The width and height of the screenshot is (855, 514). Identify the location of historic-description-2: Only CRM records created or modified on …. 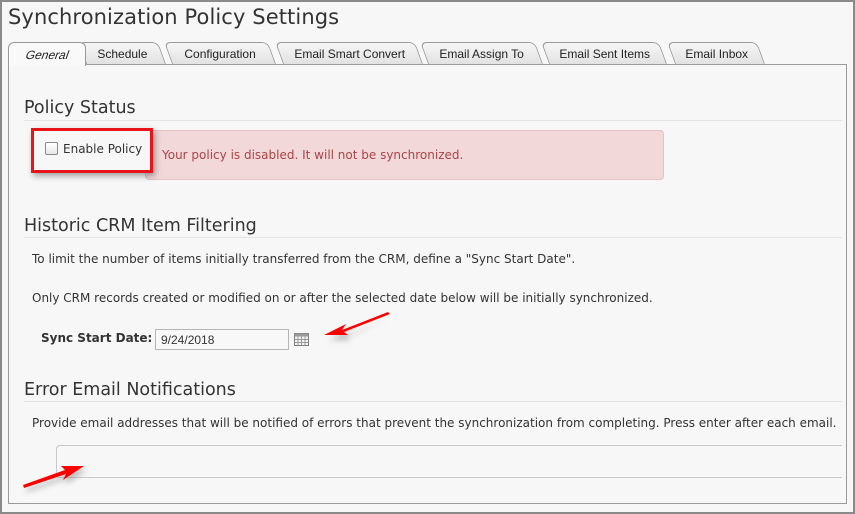
(342, 298).